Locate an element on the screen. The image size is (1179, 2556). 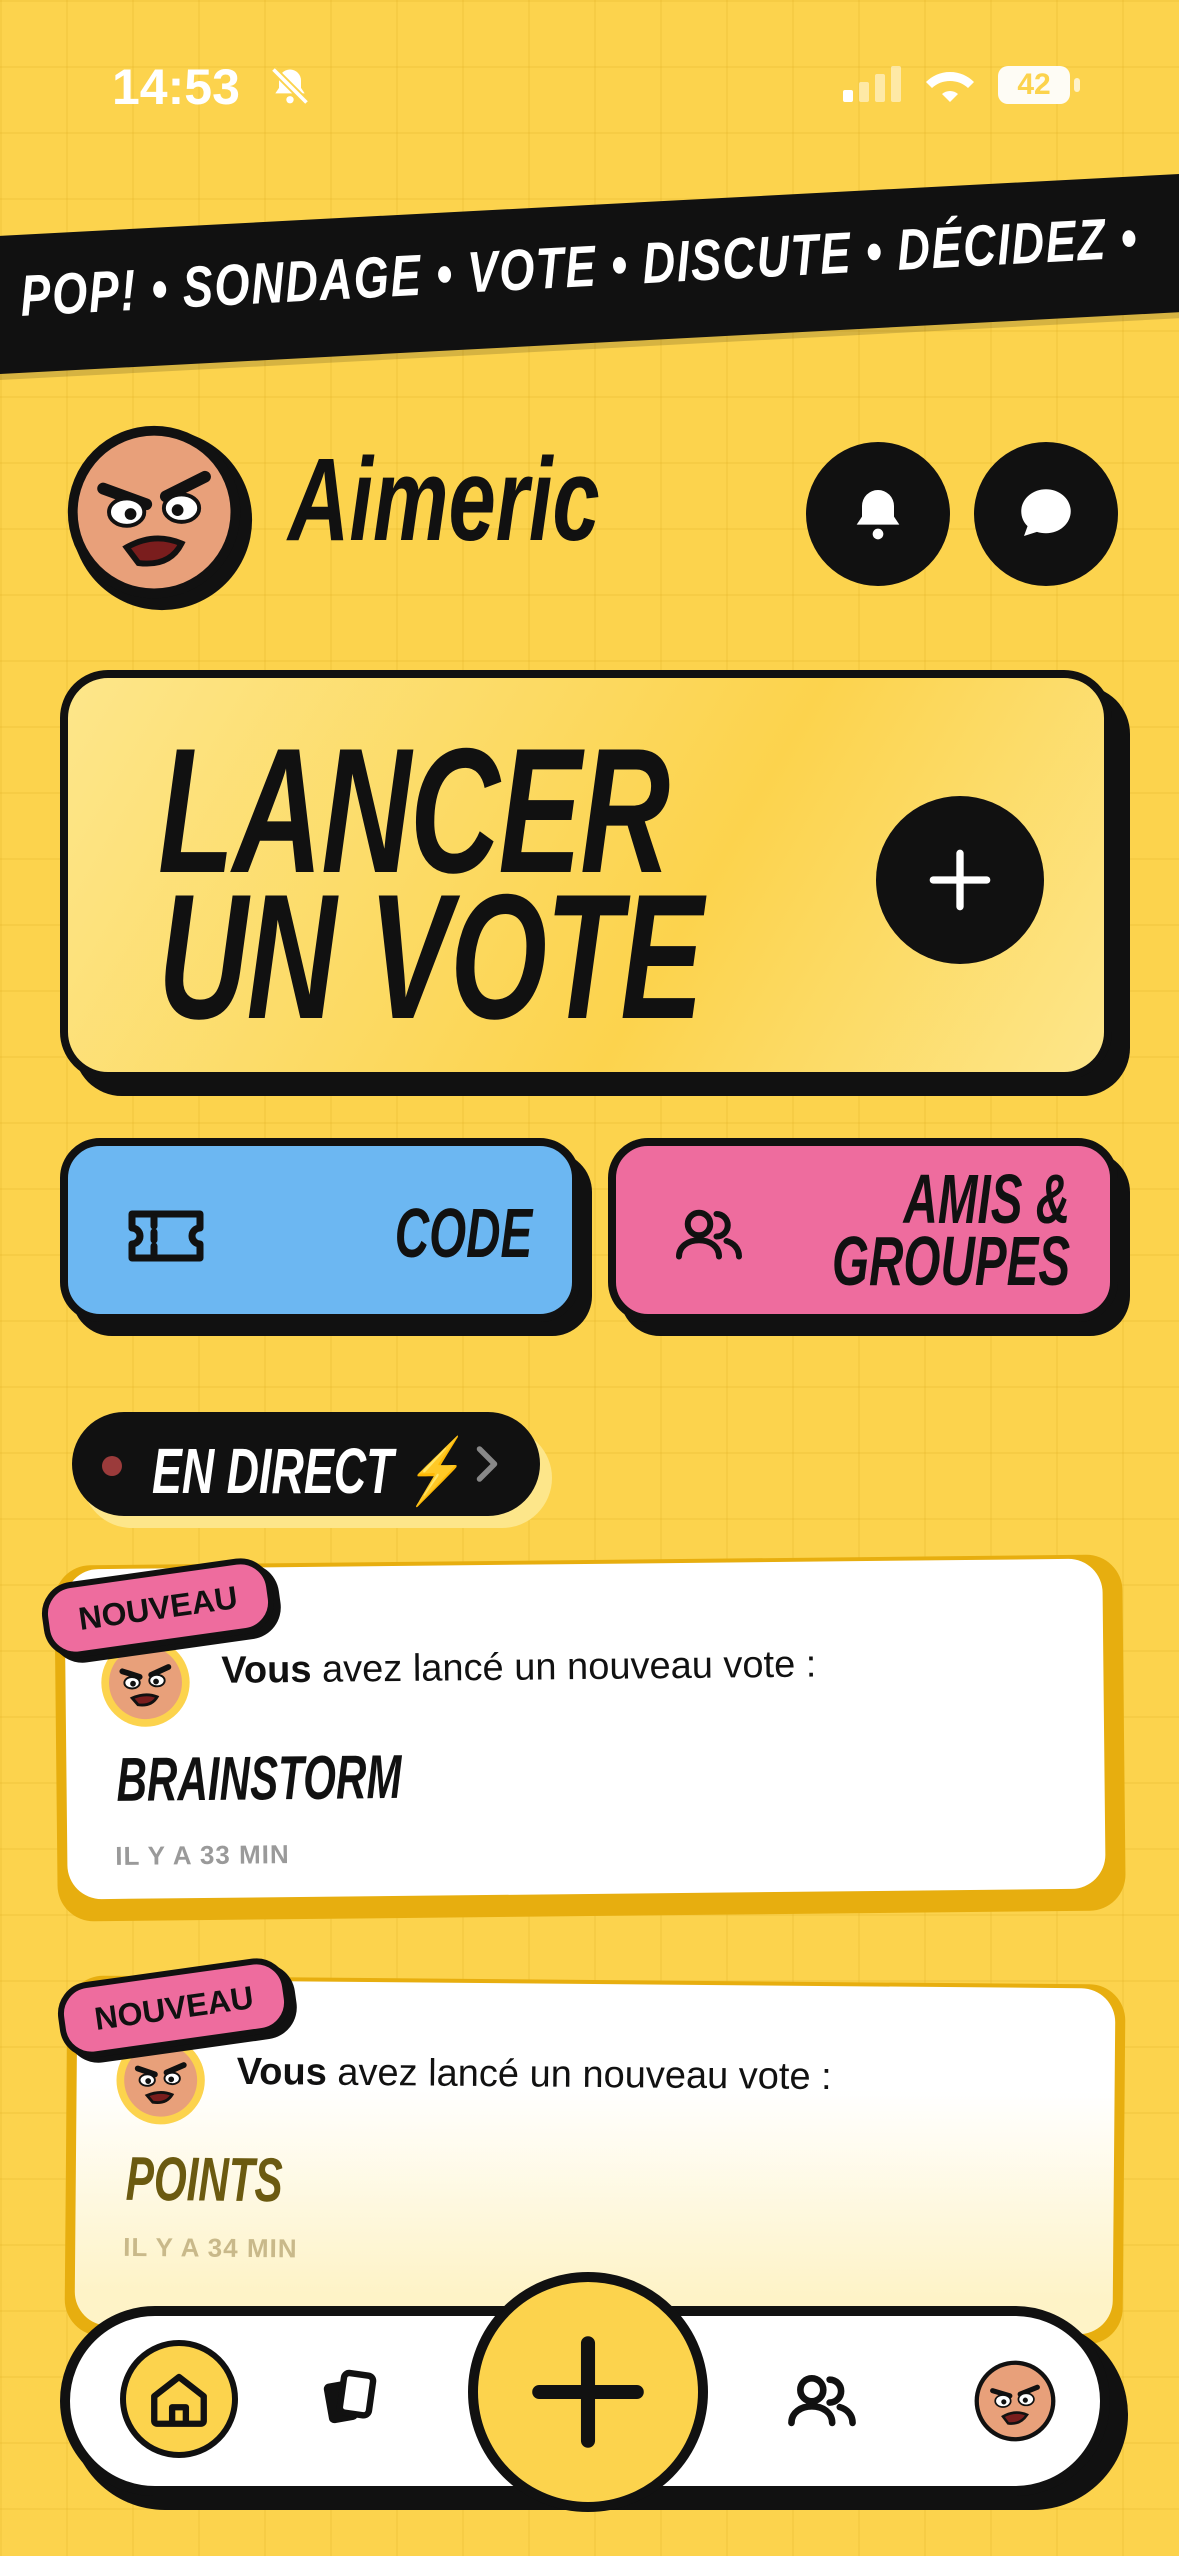
live-button: EN DIRECT ⚡ is located at coordinates (306, 1464).